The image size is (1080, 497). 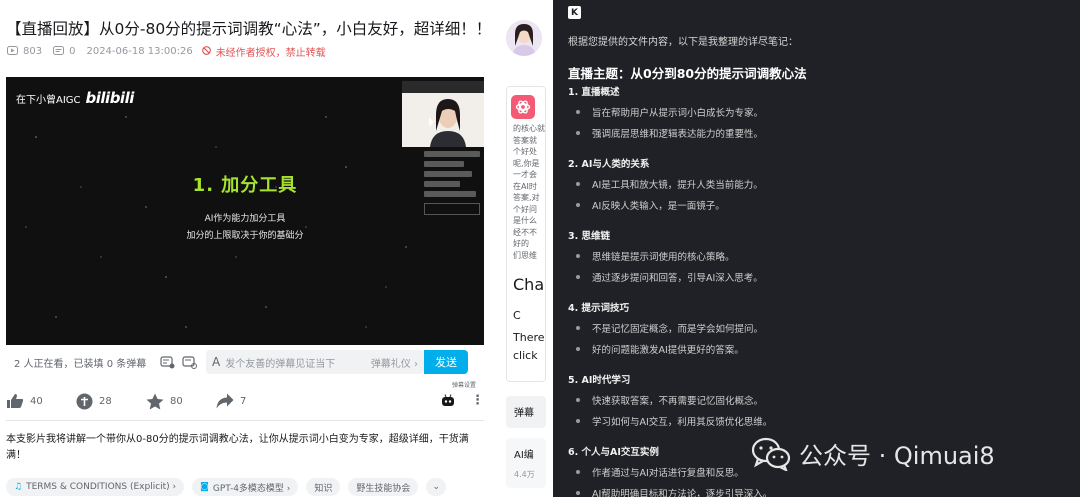 I want to click on share-count: 7, so click(x=243, y=401).